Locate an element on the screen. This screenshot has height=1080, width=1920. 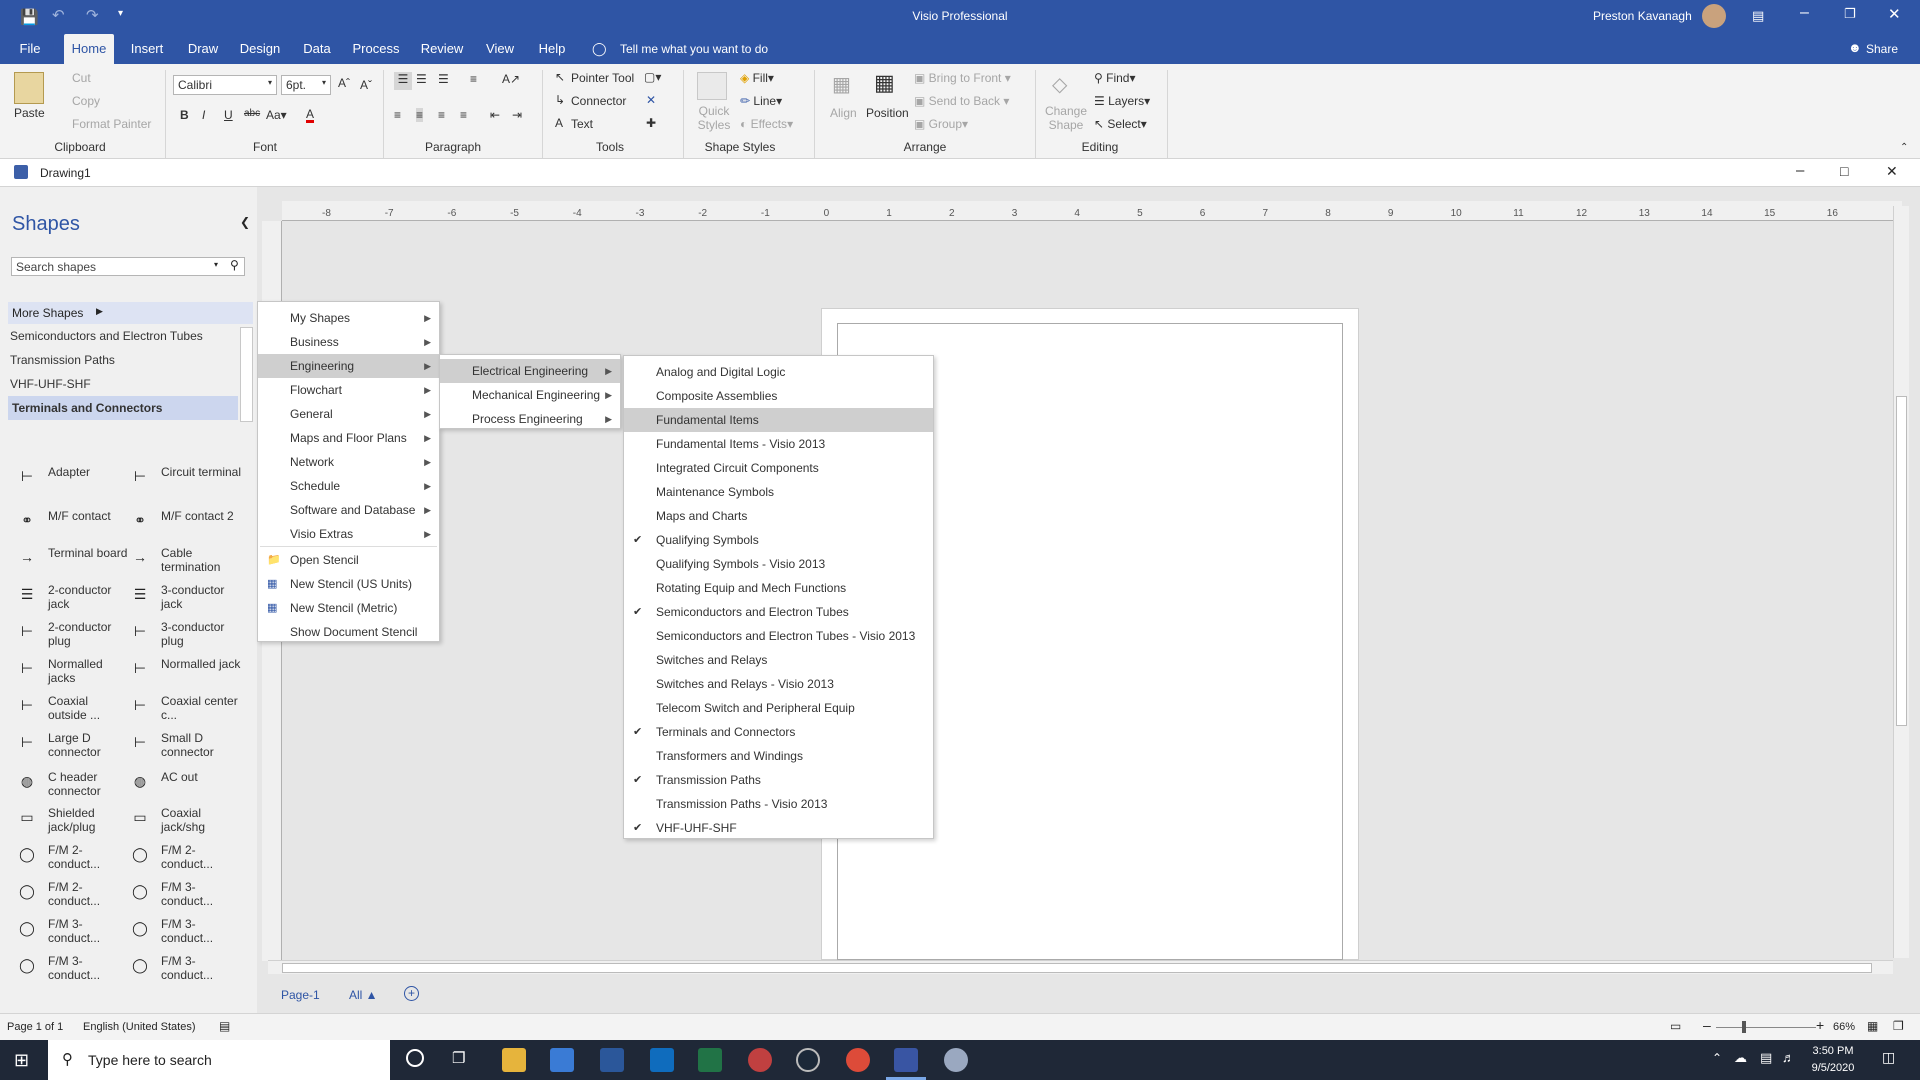
tray-chevron-icon: ⌃ is located at coordinates (1717, 1058).